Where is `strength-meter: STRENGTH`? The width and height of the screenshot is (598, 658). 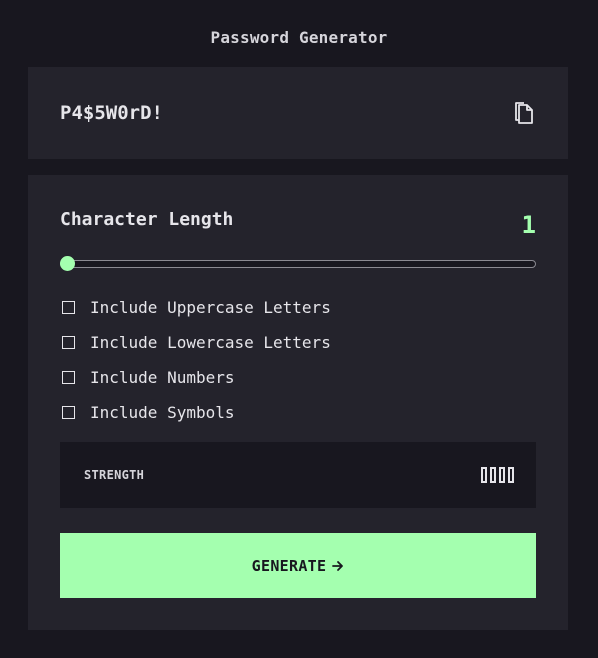
strength-meter: STRENGTH is located at coordinates (298, 475).